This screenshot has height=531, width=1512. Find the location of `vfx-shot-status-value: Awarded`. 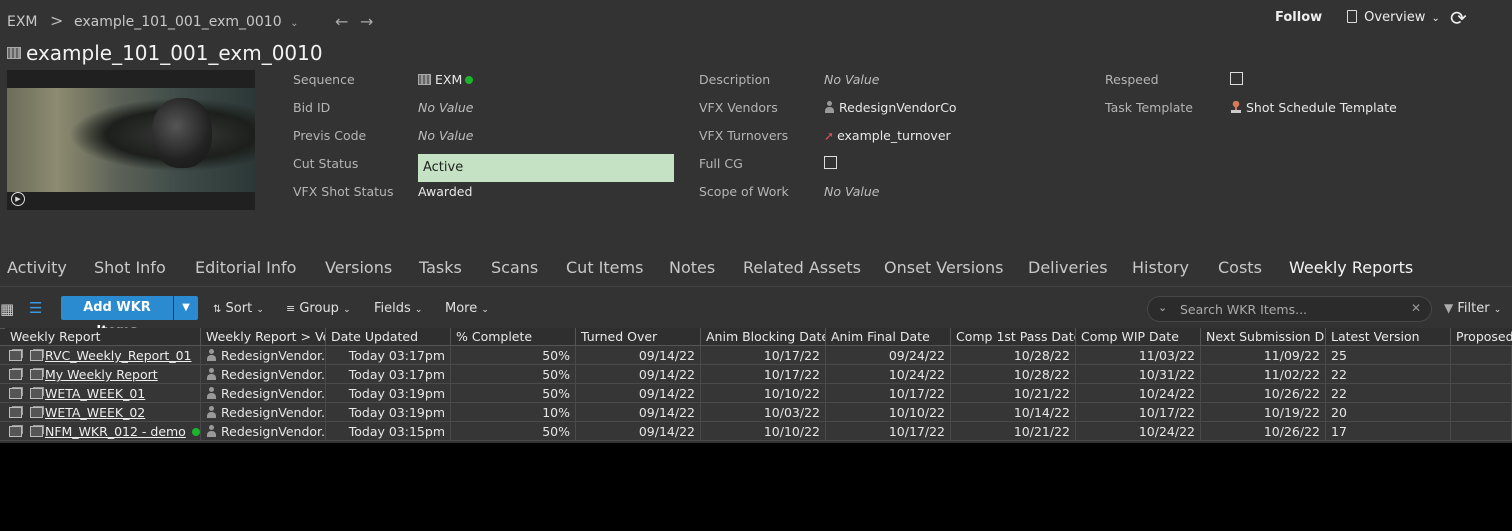

vfx-shot-status-value: Awarded is located at coordinates (445, 191).